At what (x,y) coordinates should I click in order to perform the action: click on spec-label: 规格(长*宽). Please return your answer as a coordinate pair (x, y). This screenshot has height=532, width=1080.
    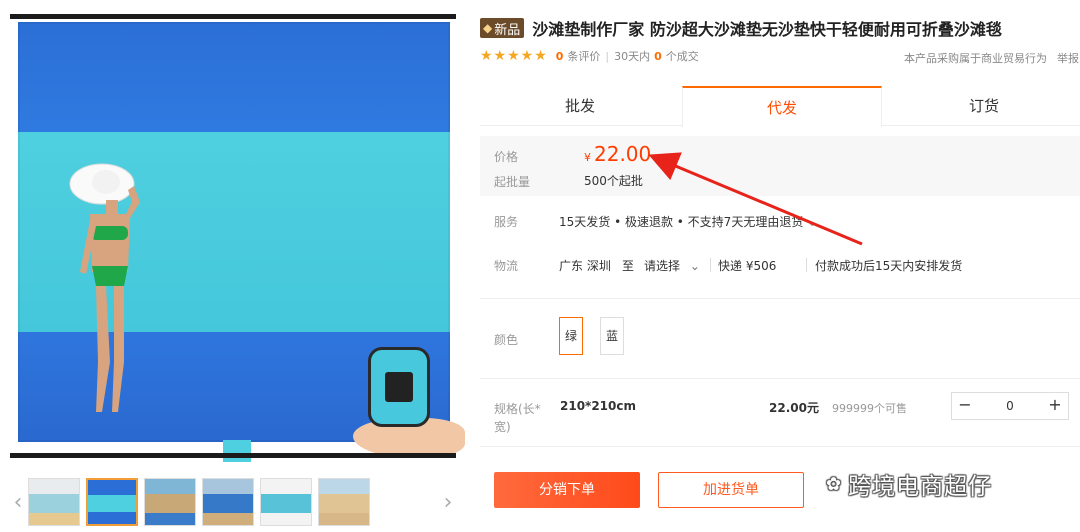
    Looking at the image, I should click on (517, 418).